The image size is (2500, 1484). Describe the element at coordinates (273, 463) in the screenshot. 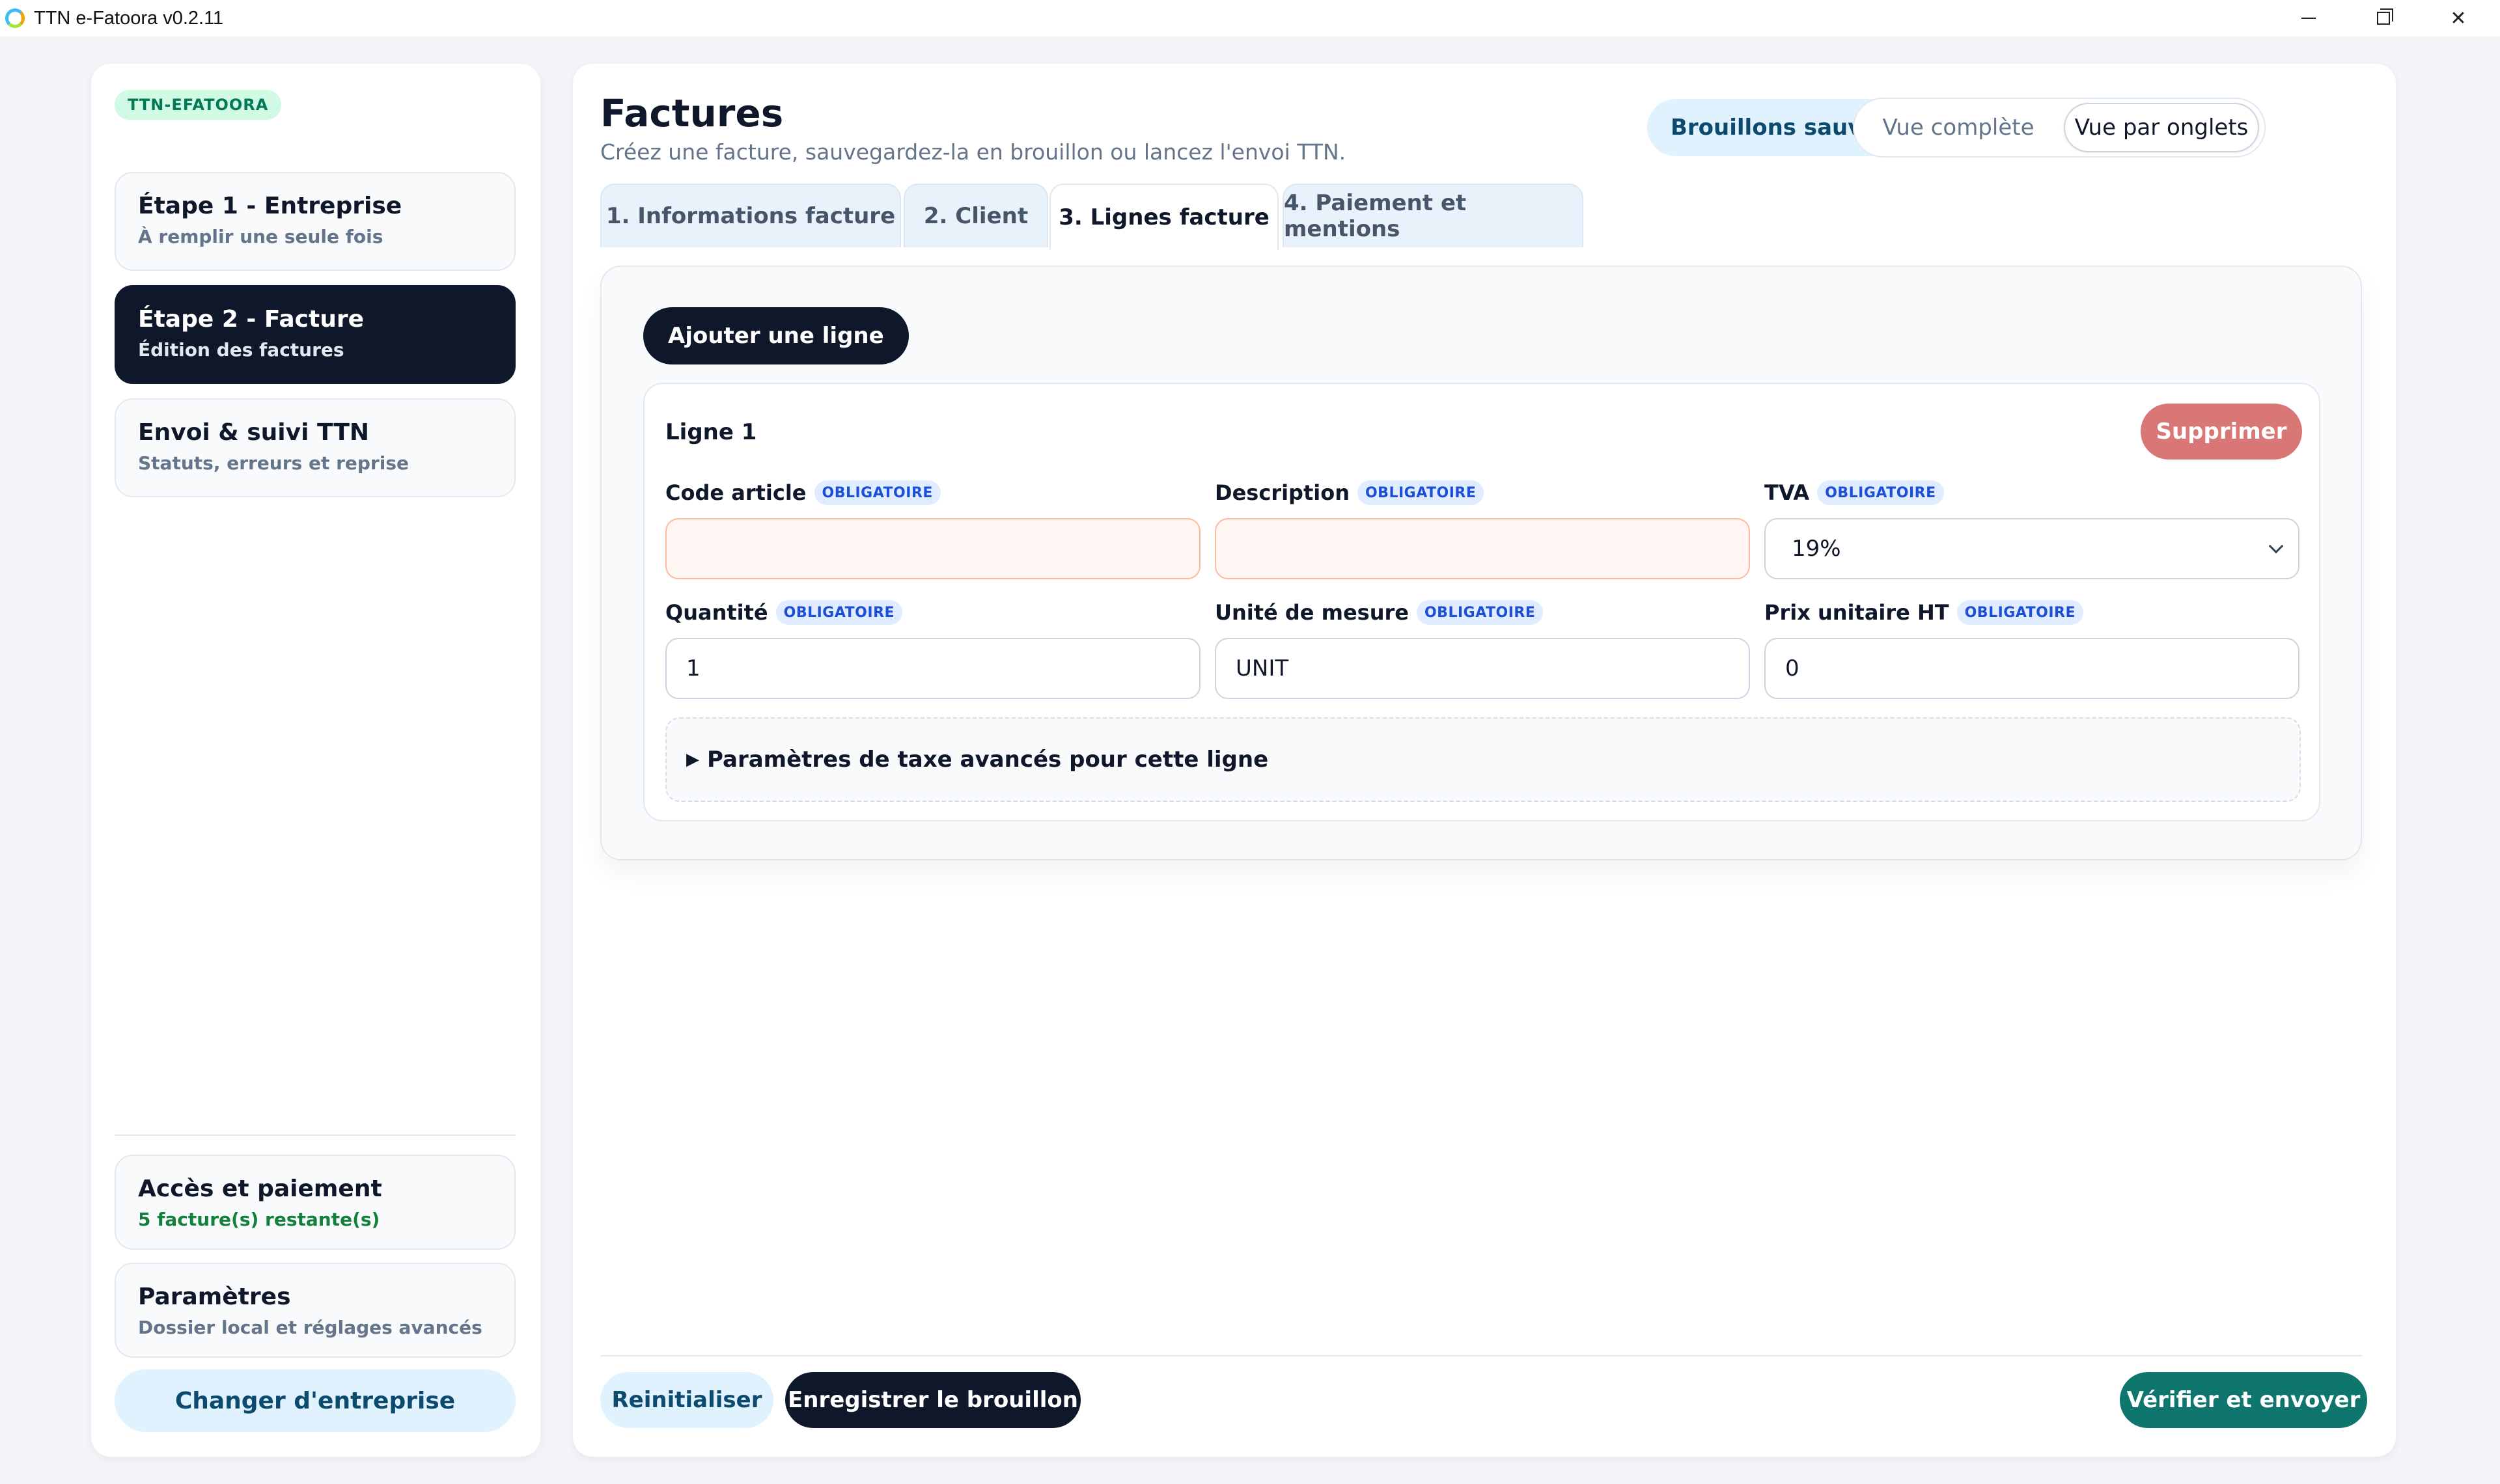

I see `sidebar-step-subtitle: Statuts, erreurs et reprise` at that location.